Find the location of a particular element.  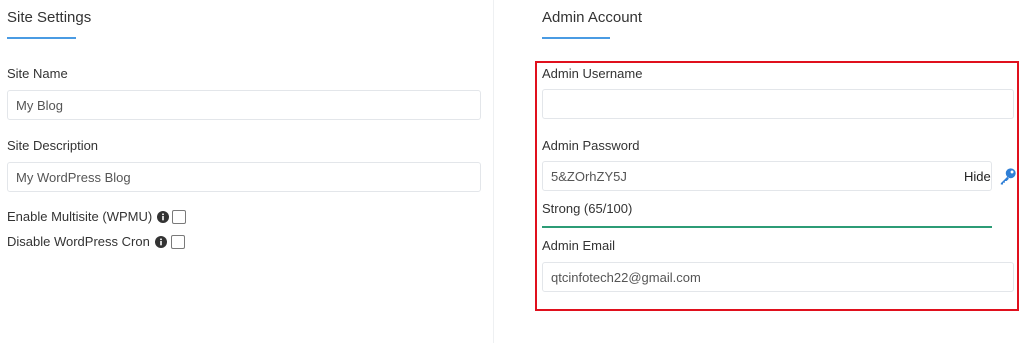

site-name-label: Site Name is located at coordinates (37, 73).